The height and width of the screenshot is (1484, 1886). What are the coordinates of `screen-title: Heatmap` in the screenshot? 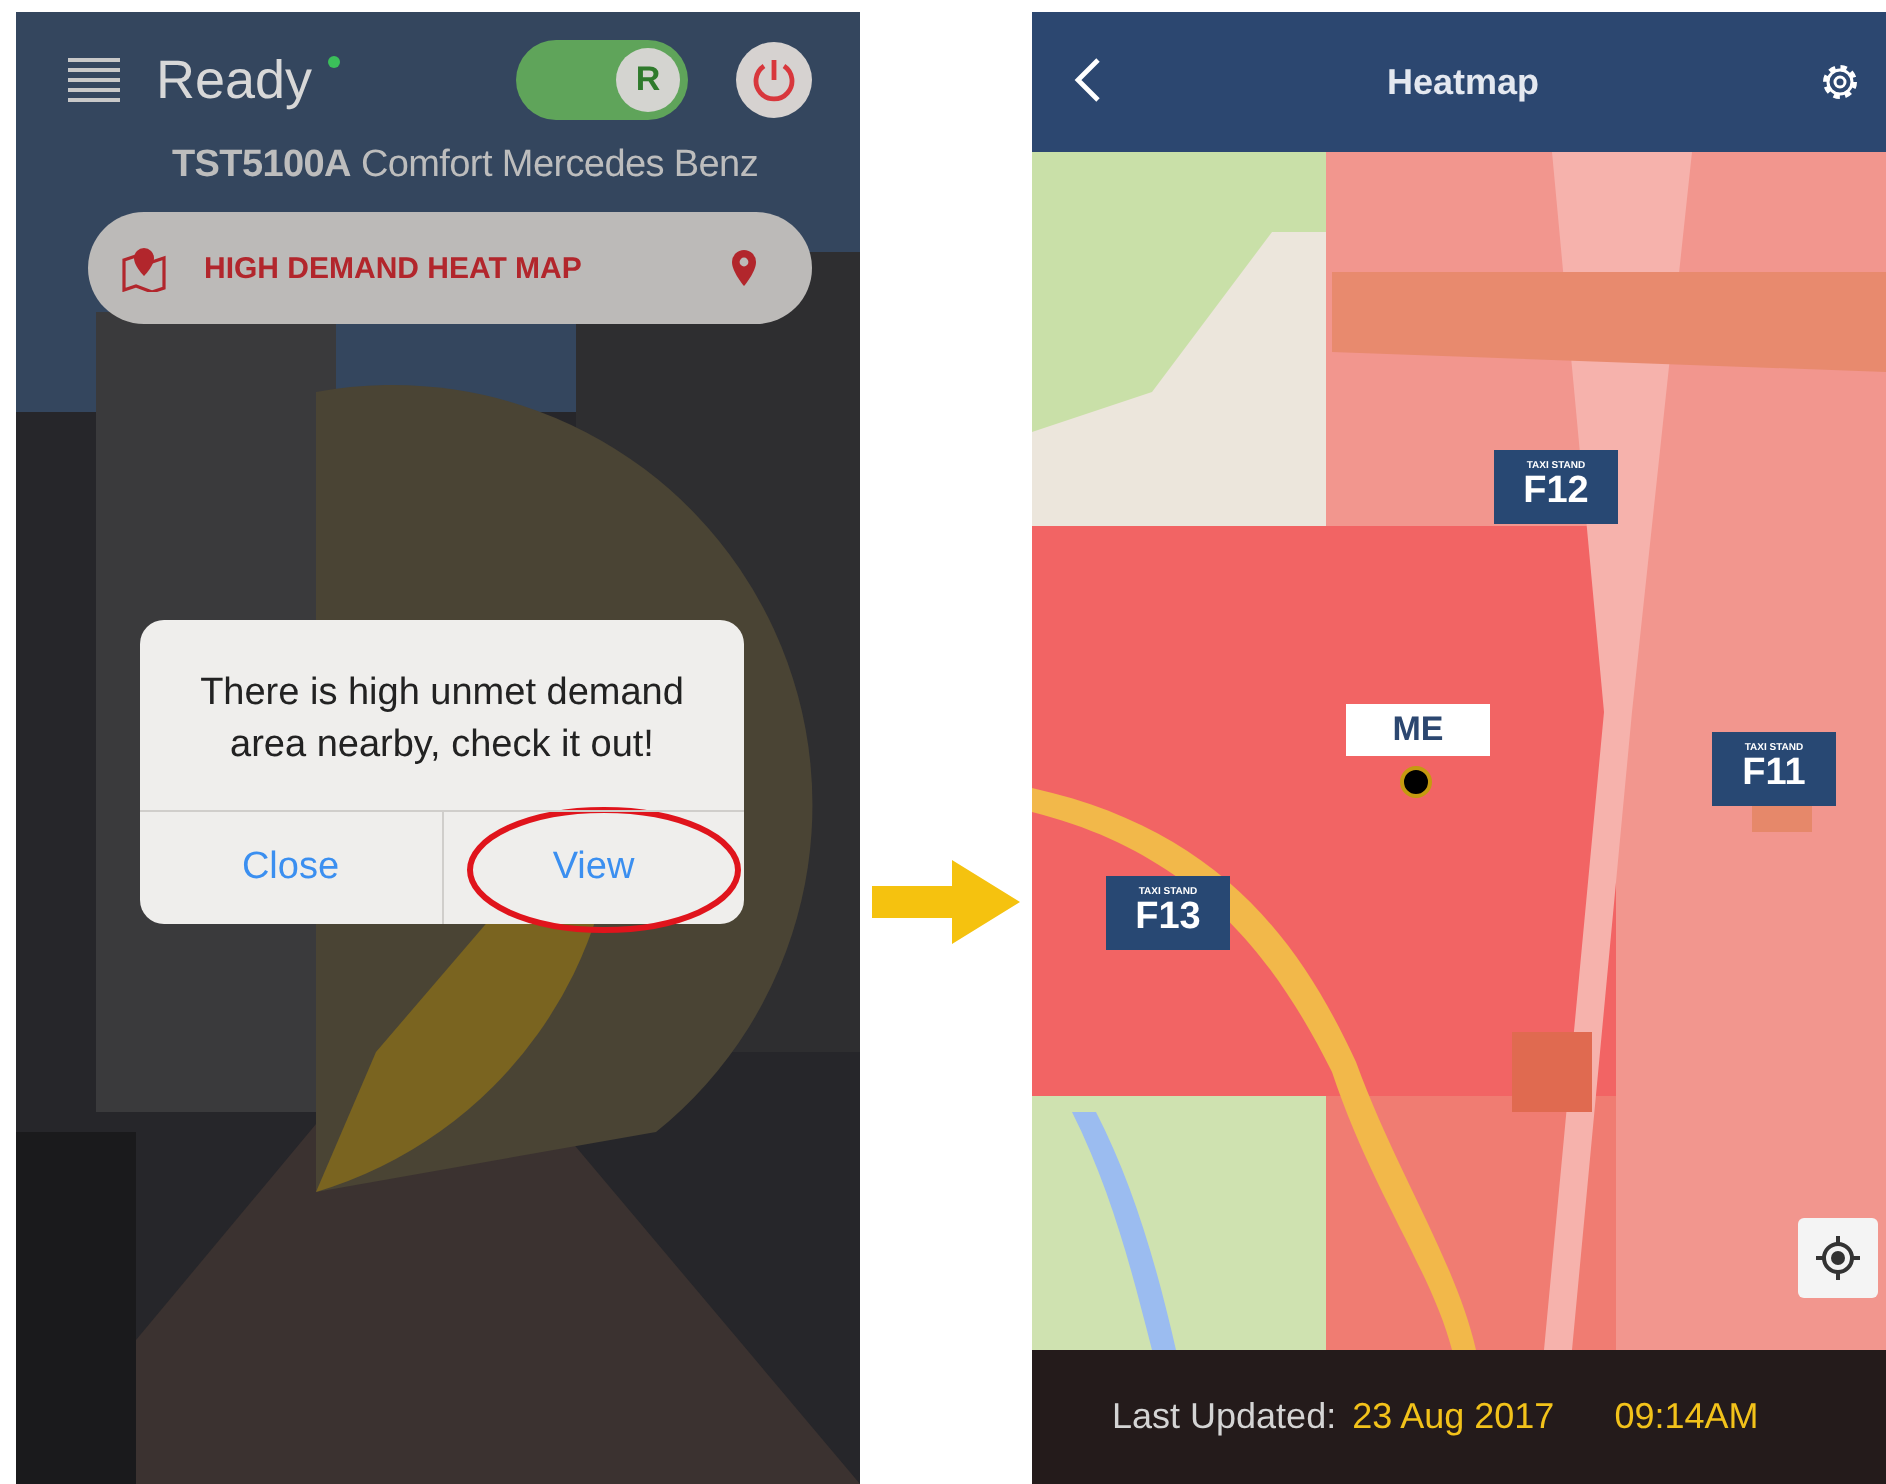 It's located at (1463, 82).